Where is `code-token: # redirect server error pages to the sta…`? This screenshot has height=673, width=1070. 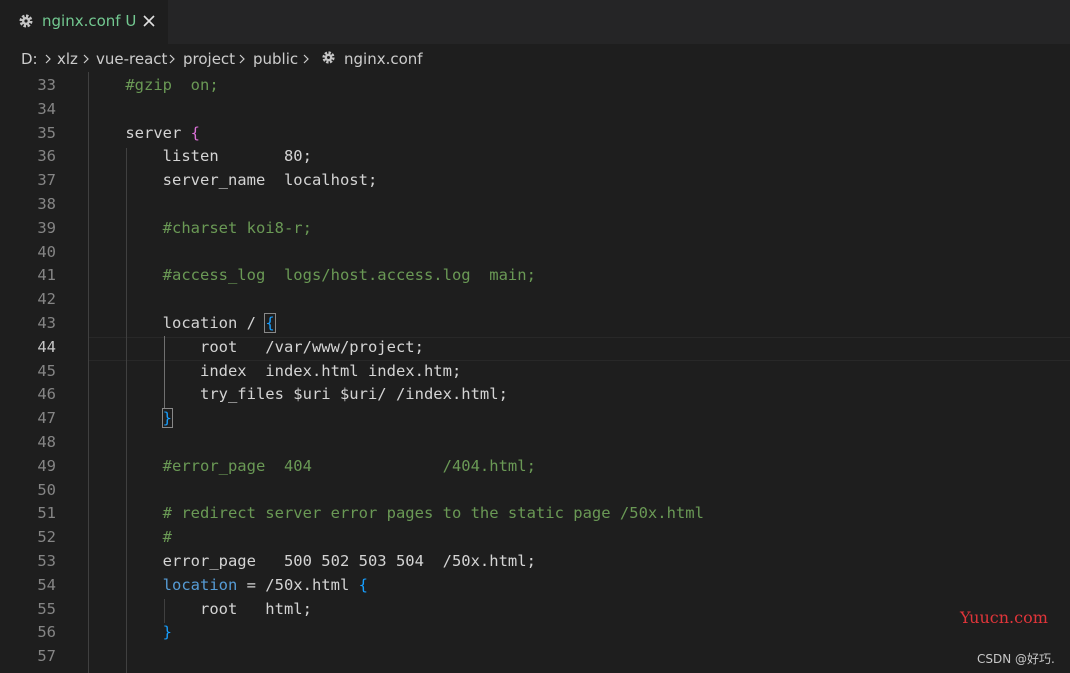
code-token: # redirect server error pages to the sta… is located at coordinates (433, 513).